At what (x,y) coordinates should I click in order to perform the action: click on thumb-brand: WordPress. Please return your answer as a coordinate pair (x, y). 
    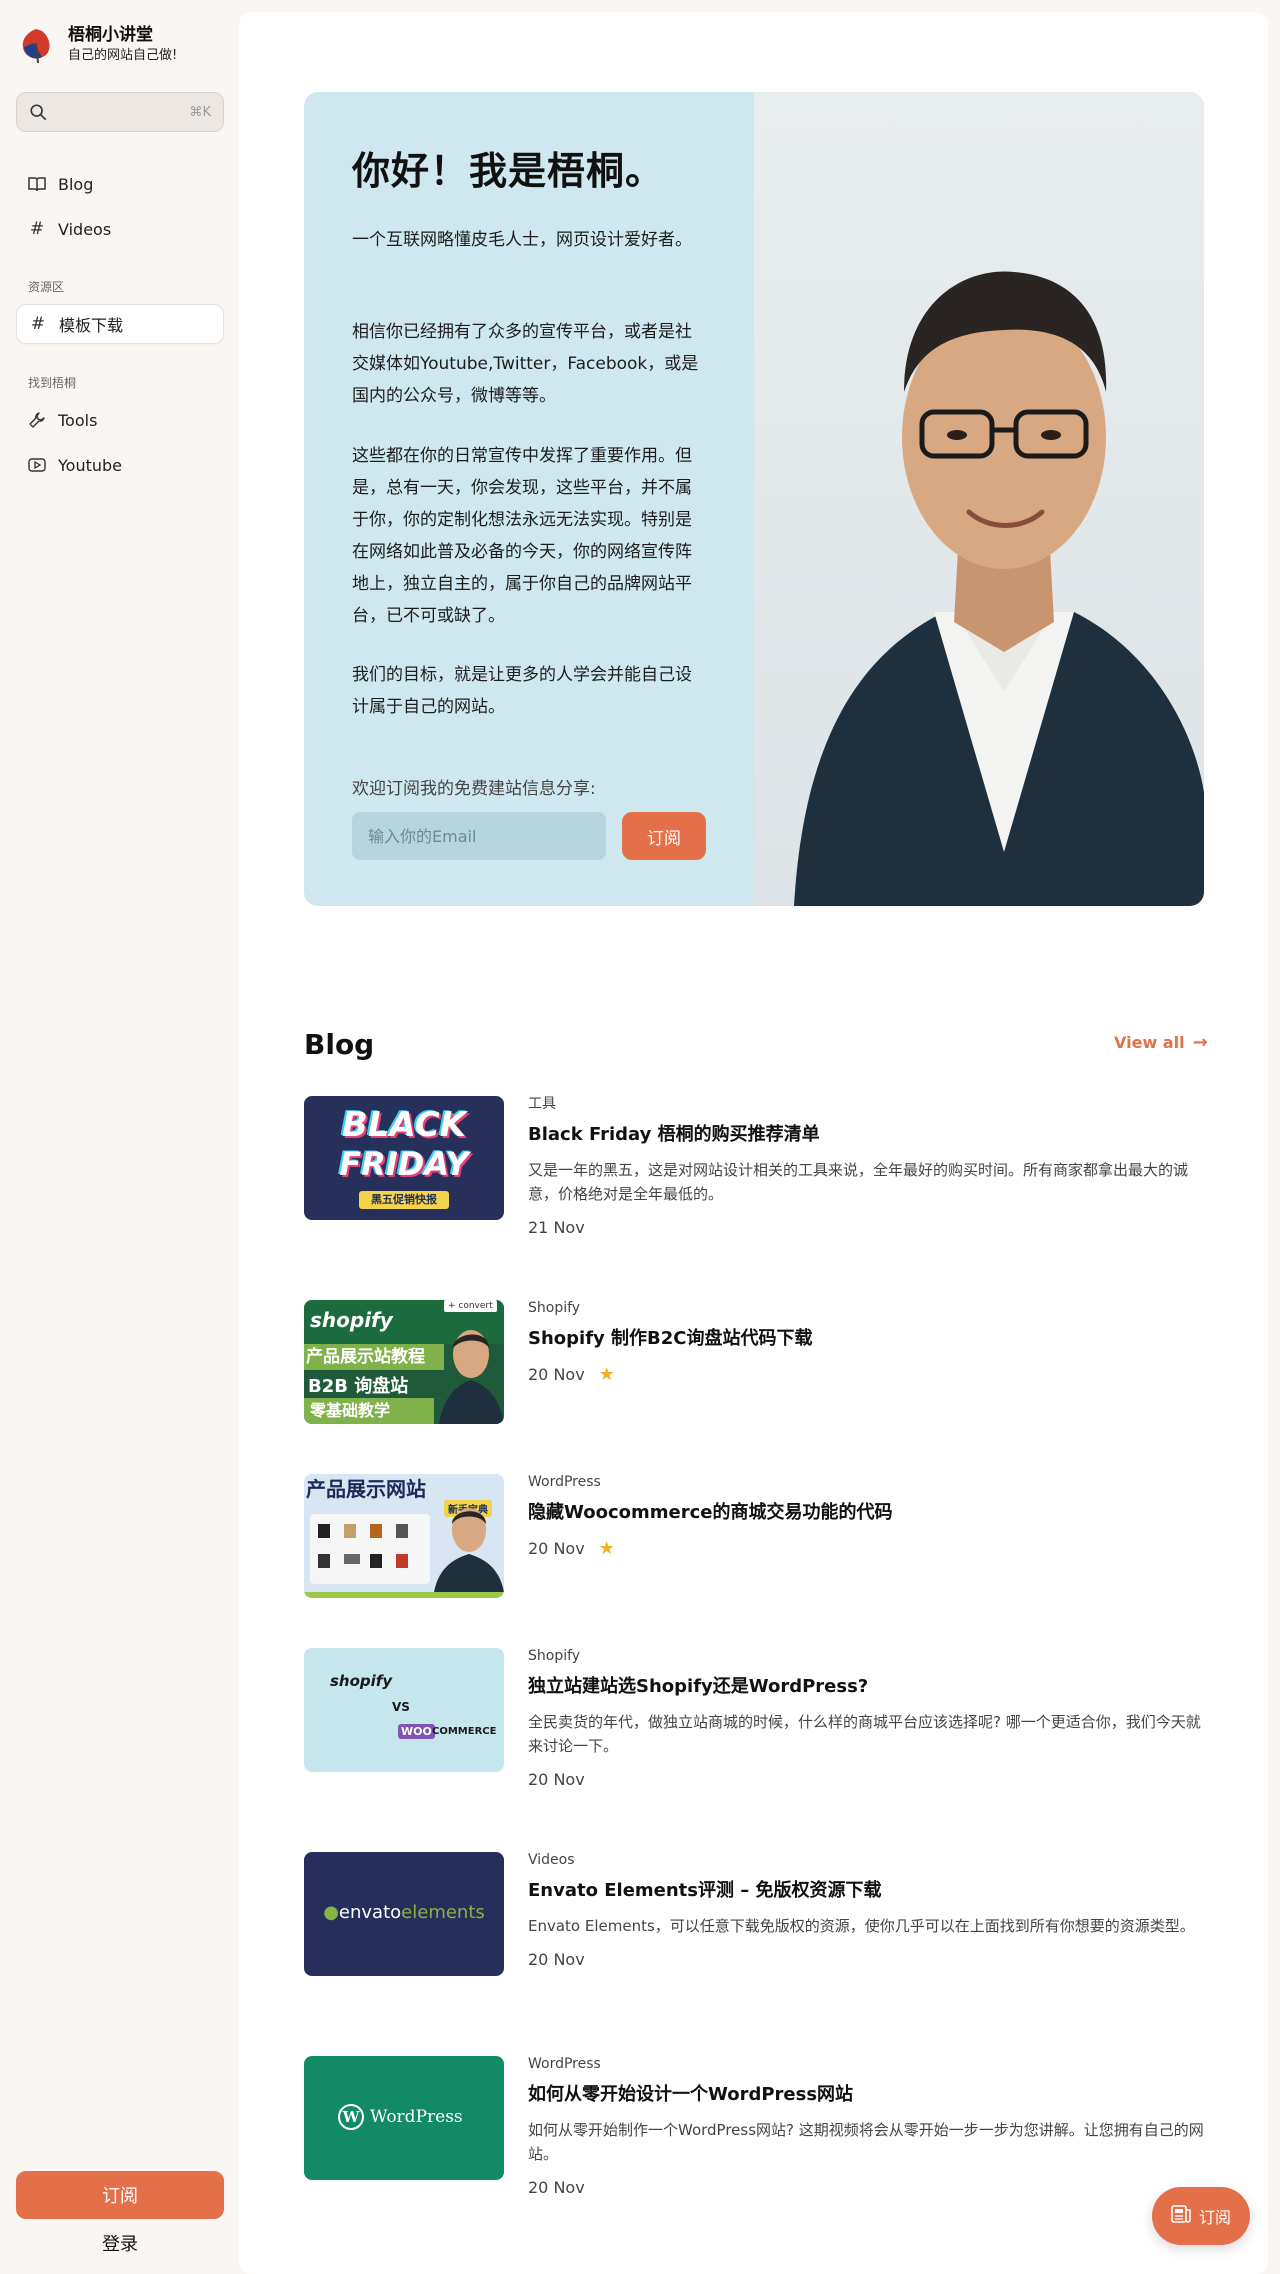
    Looking at the image, I should click on (416, 2117).